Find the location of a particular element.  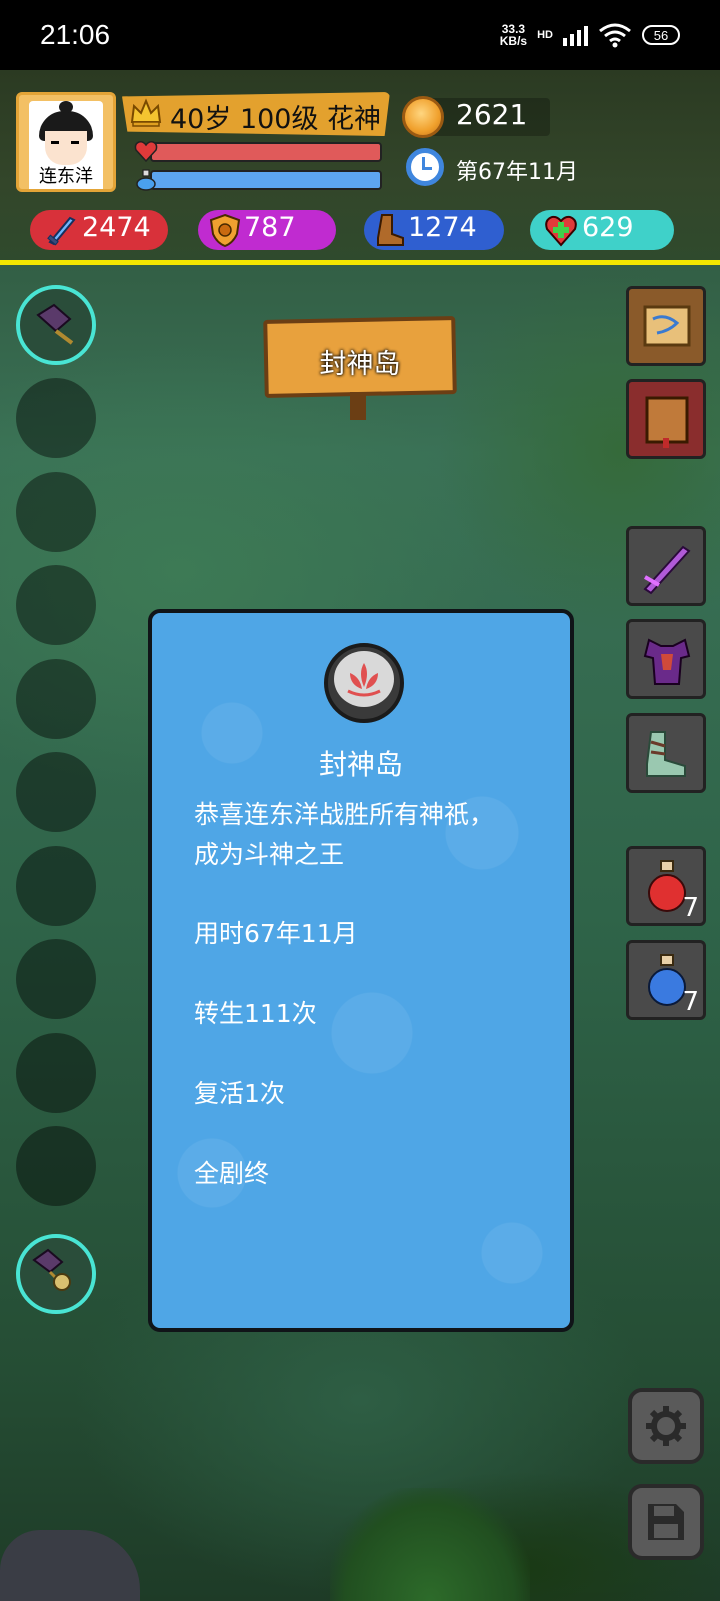

status-indicators: 33.3 KB/s HD 56 is located at coordinates (590, 35).